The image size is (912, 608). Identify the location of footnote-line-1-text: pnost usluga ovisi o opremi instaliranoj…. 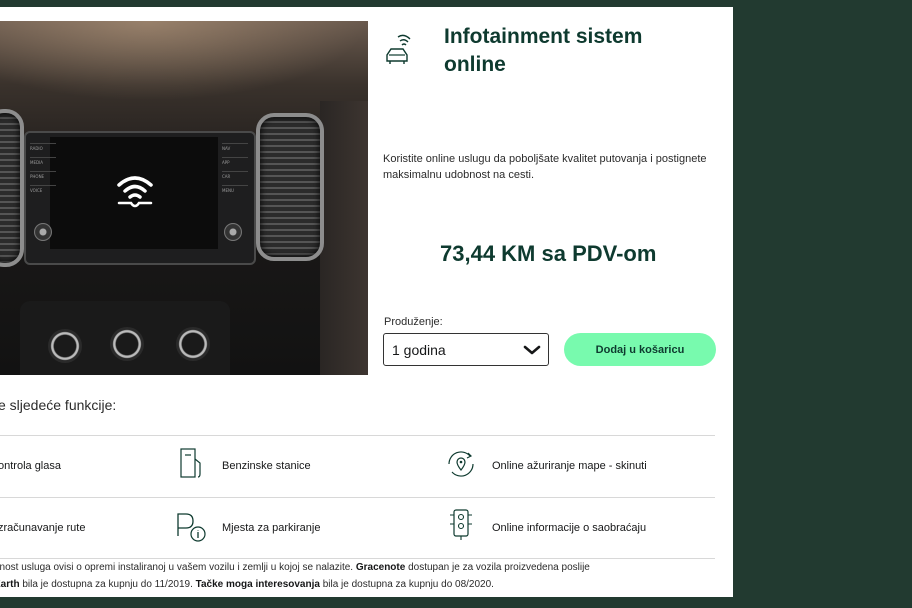
(178, 567).